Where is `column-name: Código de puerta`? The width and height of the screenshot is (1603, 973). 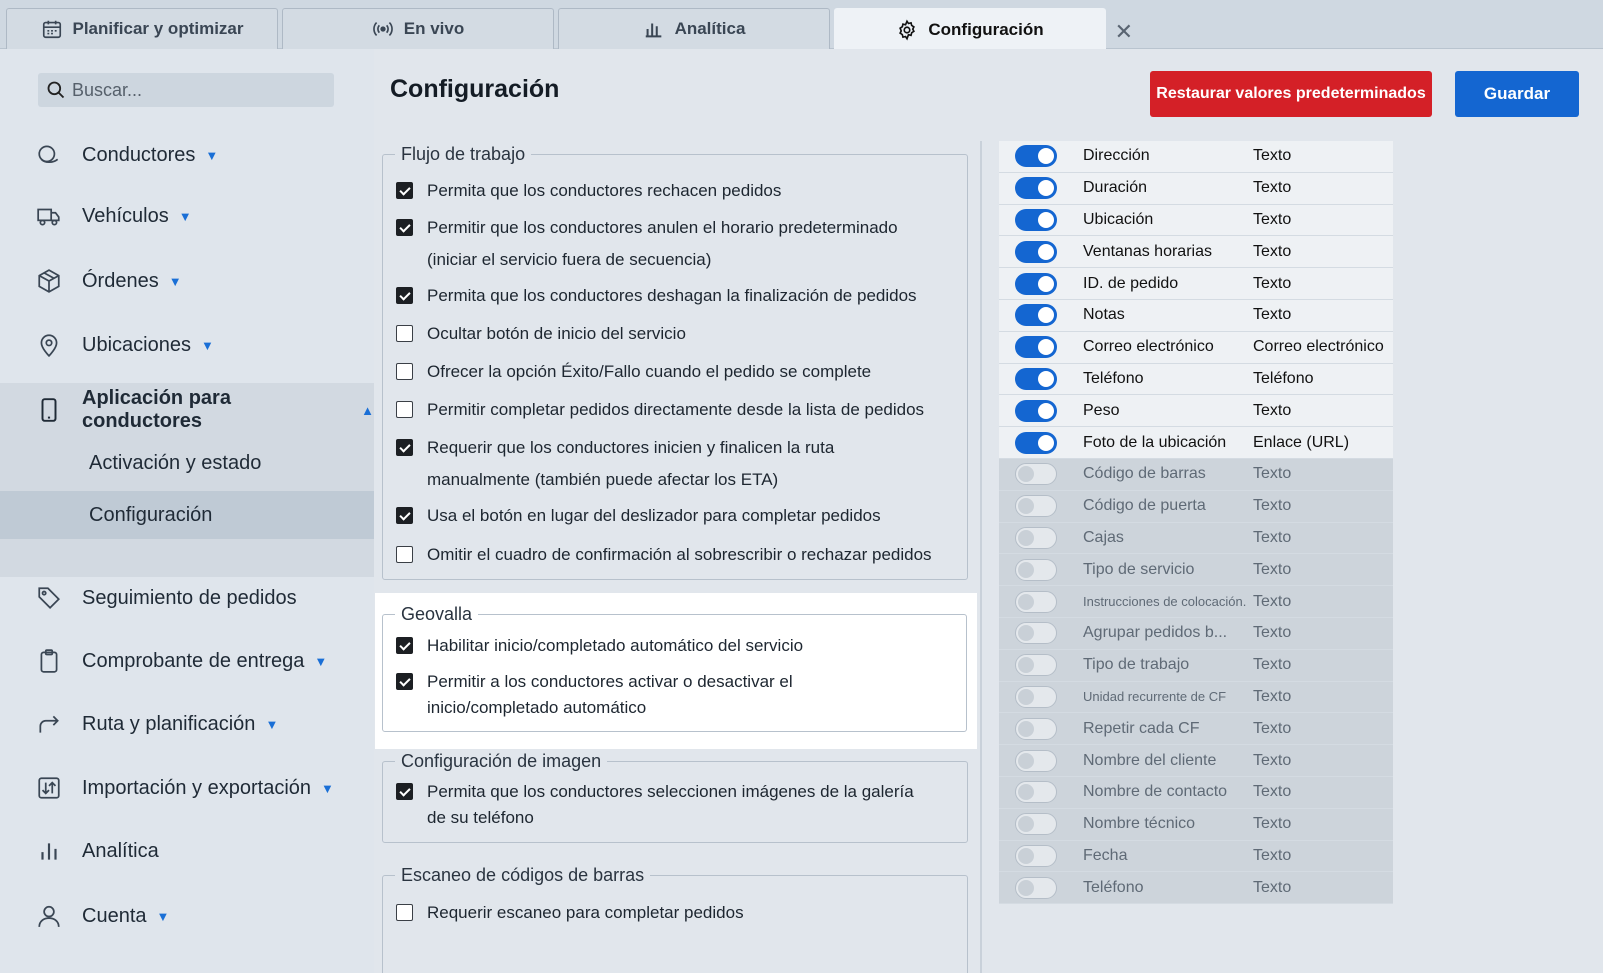
column-name: Código de puerta is located at coordinates (1144, 506).